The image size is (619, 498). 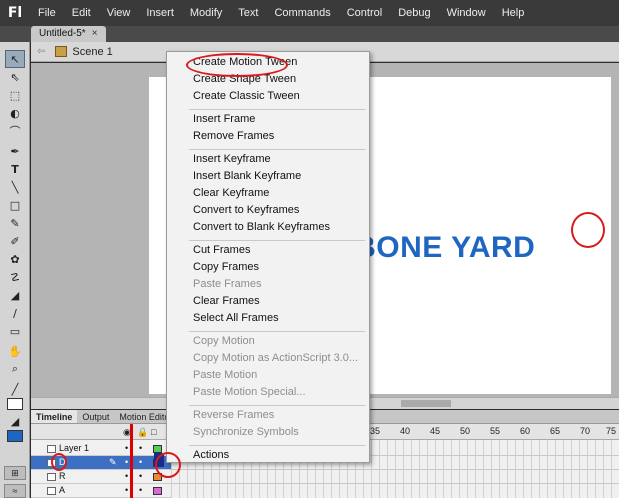 I want to click on tab-output: Output, so click(x=95, y=416).